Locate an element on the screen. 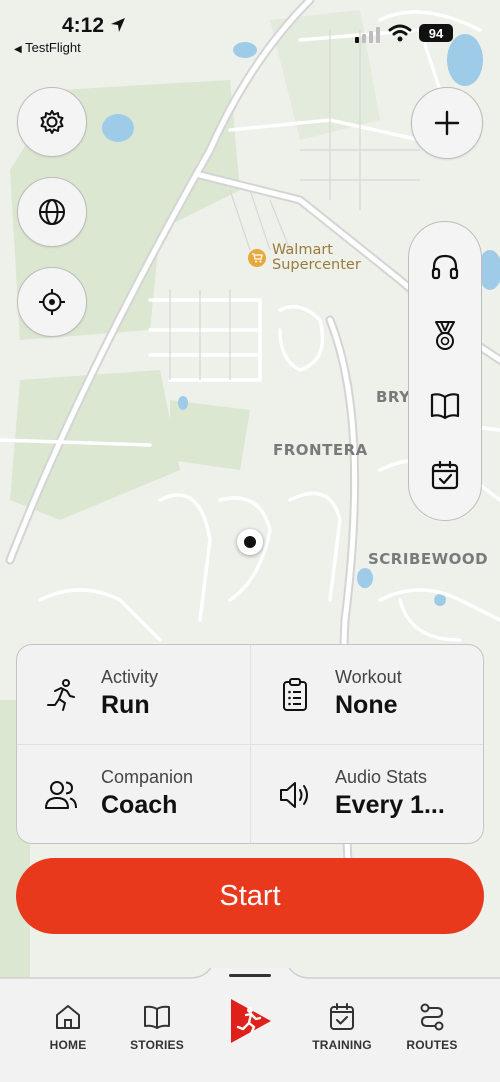 This screenshot has width=500, height=1082. tab-run is located at coordinates (250, 1021).